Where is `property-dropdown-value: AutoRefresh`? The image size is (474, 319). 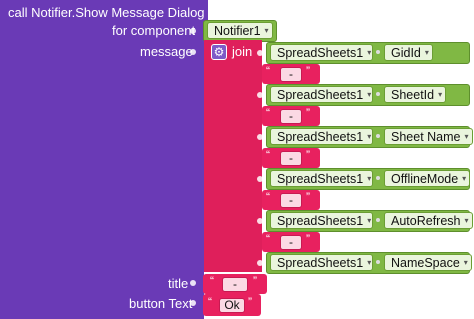
property-dropdown-value: AutoRefresh is located at coordinates (426, 220).